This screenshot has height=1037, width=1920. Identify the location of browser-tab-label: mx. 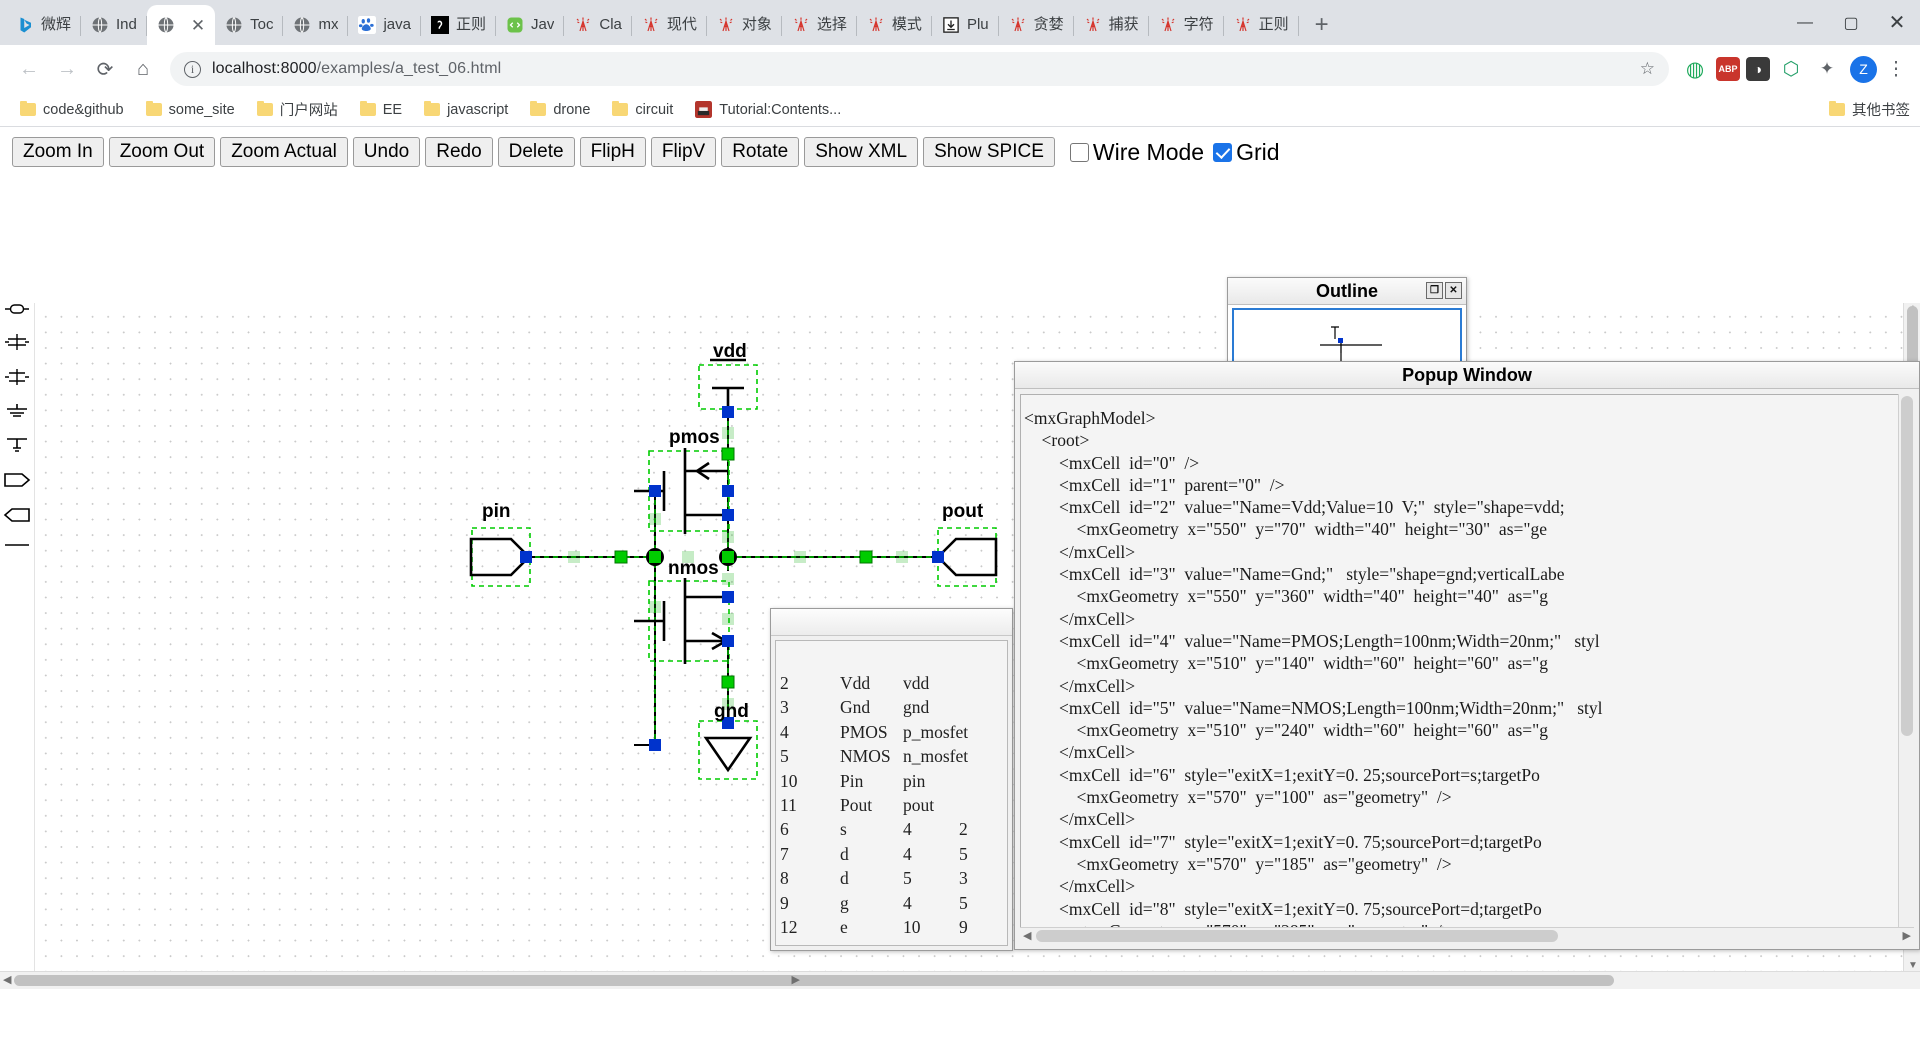
(328, 24).